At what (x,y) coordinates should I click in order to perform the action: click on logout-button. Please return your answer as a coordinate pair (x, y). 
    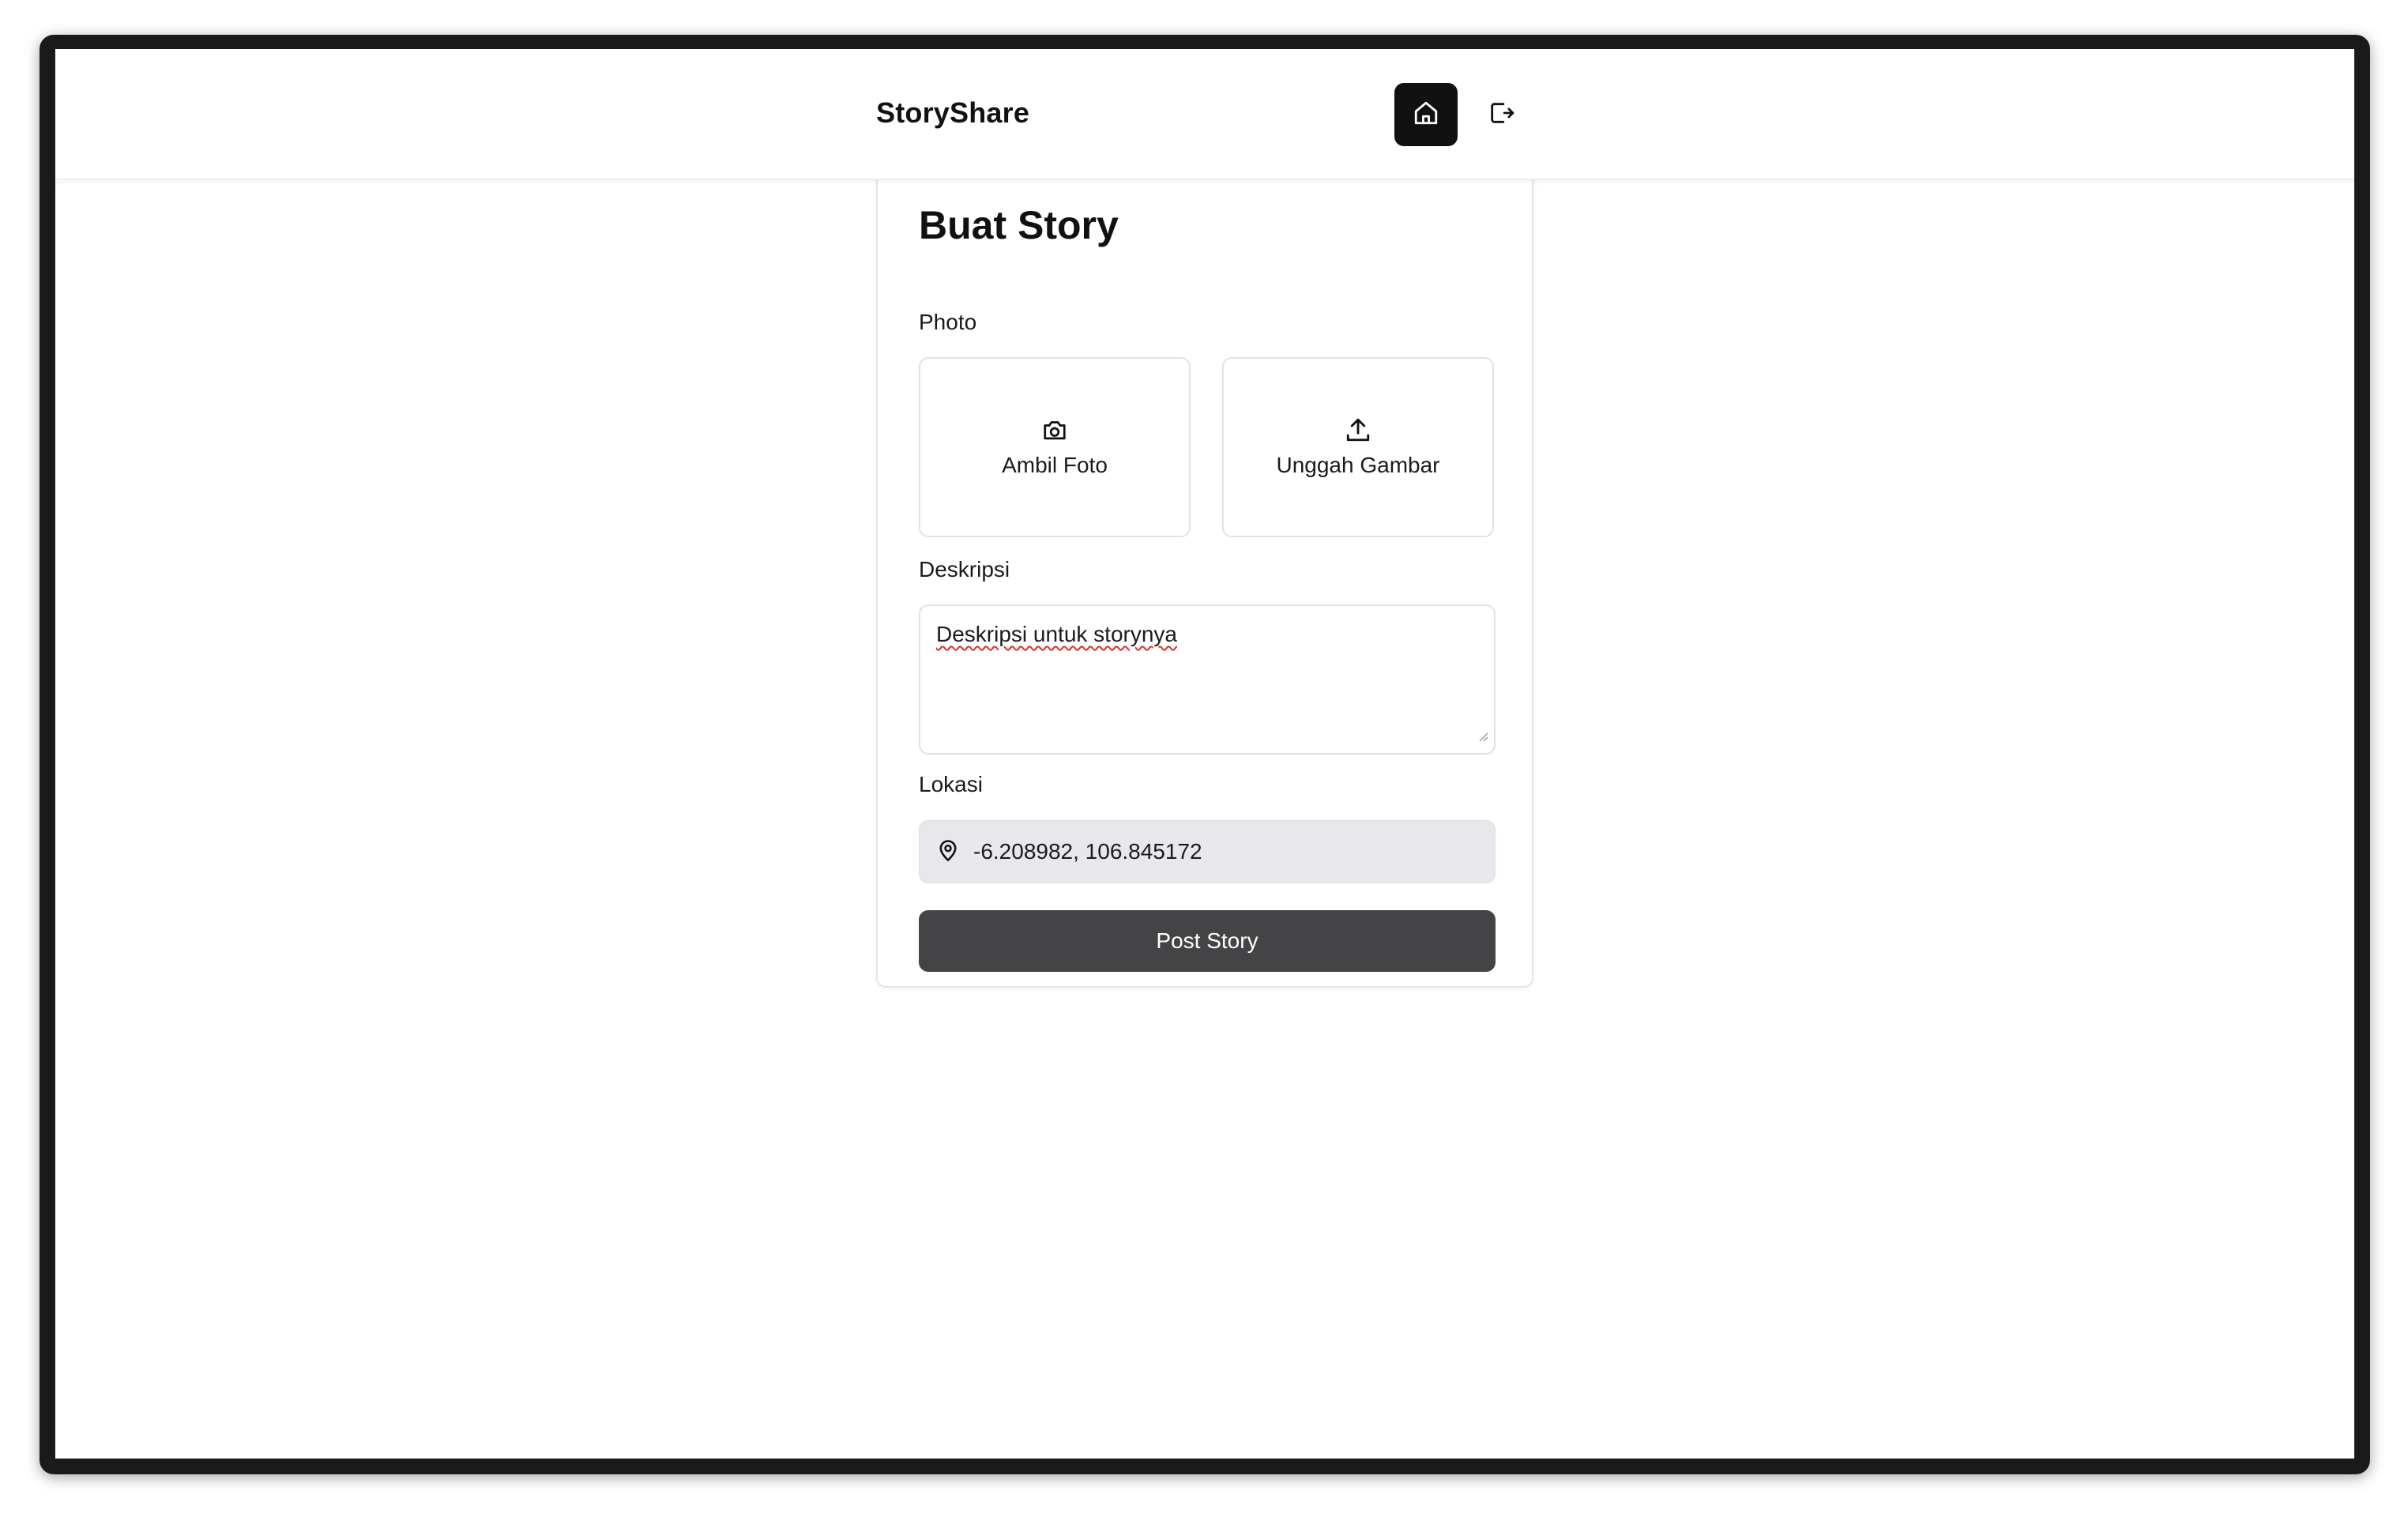
    Looking at the image, I should click on (1501, 115).